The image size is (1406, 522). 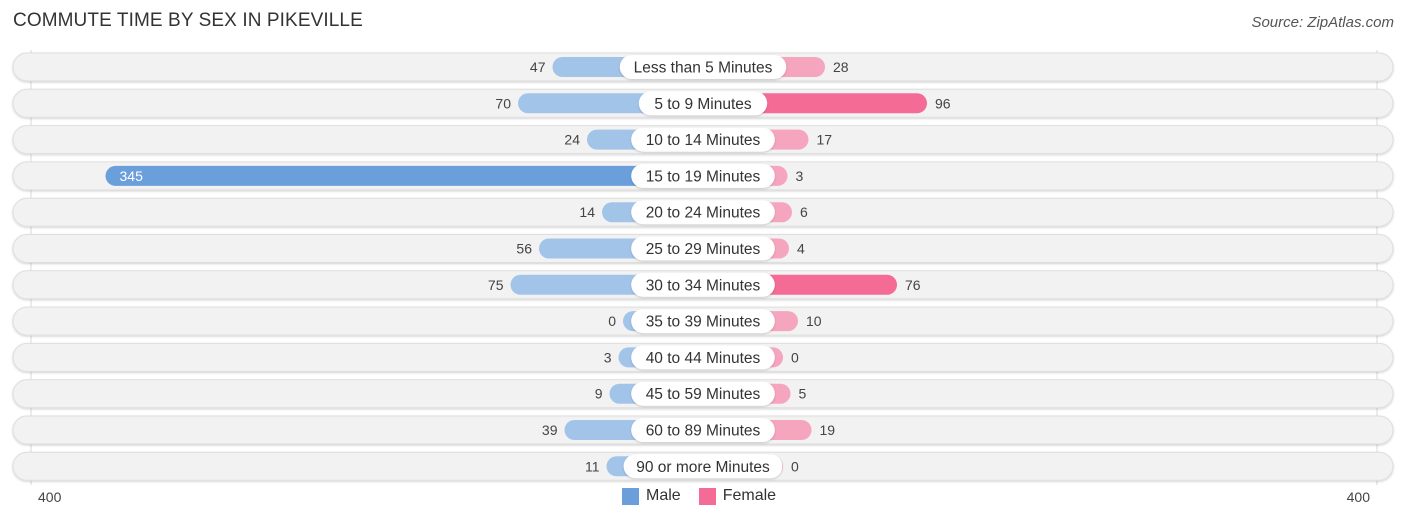 I want to click on bar-row: 90 or more Minutes 11 0, so click(x=703, y=466).